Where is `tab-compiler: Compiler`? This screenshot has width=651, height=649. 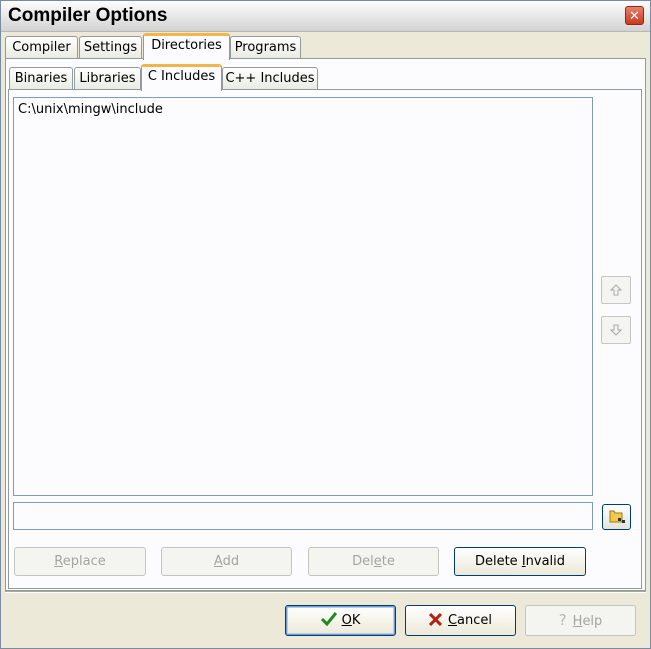
tab-compiler: Compiler is located at coordinates (41, 47).